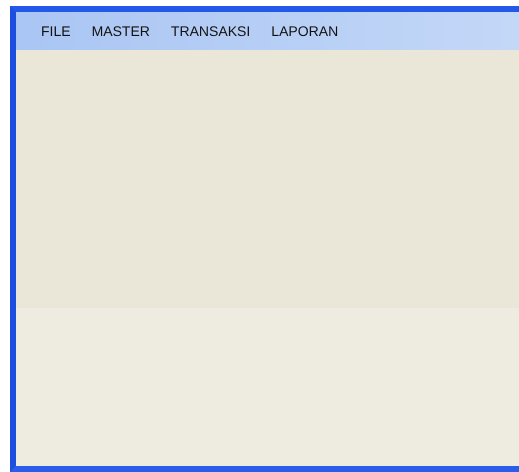 The height and width of the screenshot is (472, 519). I want to click on menu-item: FILE, so click(60, 31).